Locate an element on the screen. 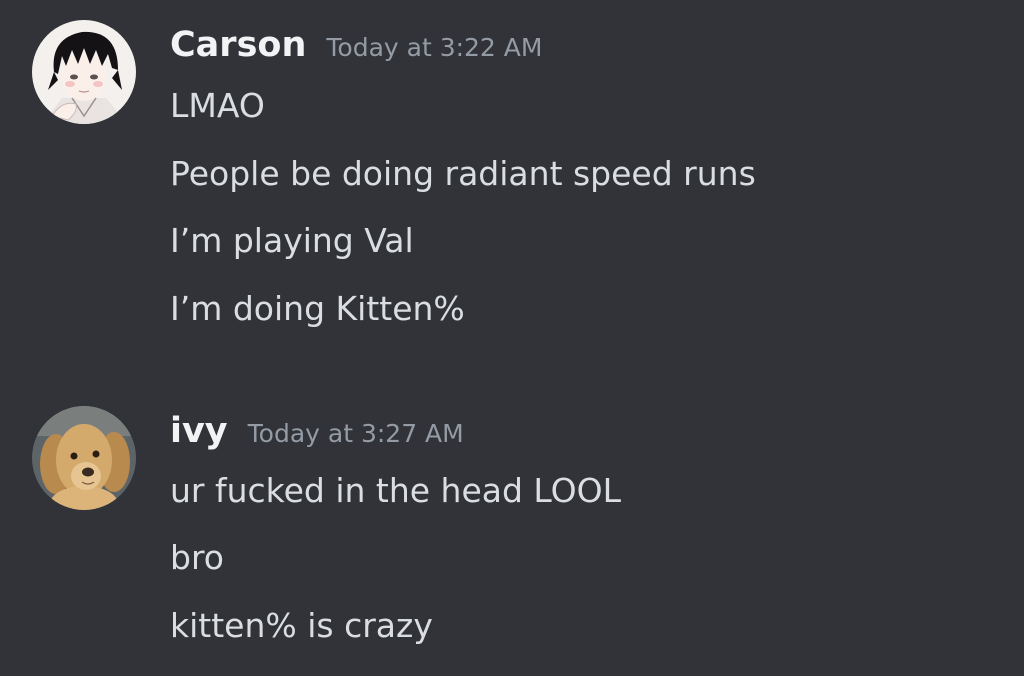 The image size is (1024, 676). message-text: I’m playing Val is located at coordinates (292, 241).